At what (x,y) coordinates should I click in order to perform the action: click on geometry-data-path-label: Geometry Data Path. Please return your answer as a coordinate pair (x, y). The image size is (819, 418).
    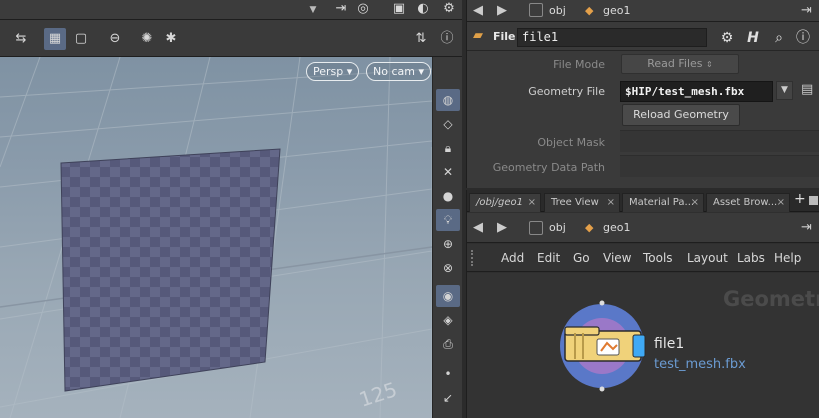
    Looking at the image, I should click on (548, 167).